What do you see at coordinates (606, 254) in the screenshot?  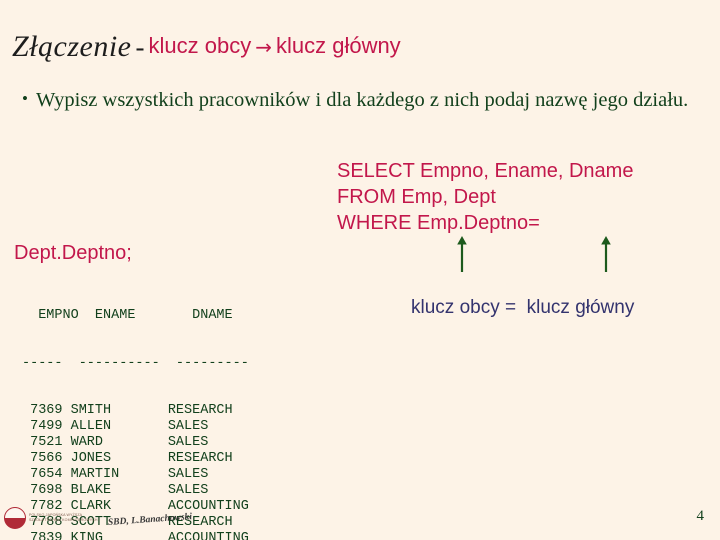 I see `arrow-up-primary-key-icon` at bounding box center [606, 254].